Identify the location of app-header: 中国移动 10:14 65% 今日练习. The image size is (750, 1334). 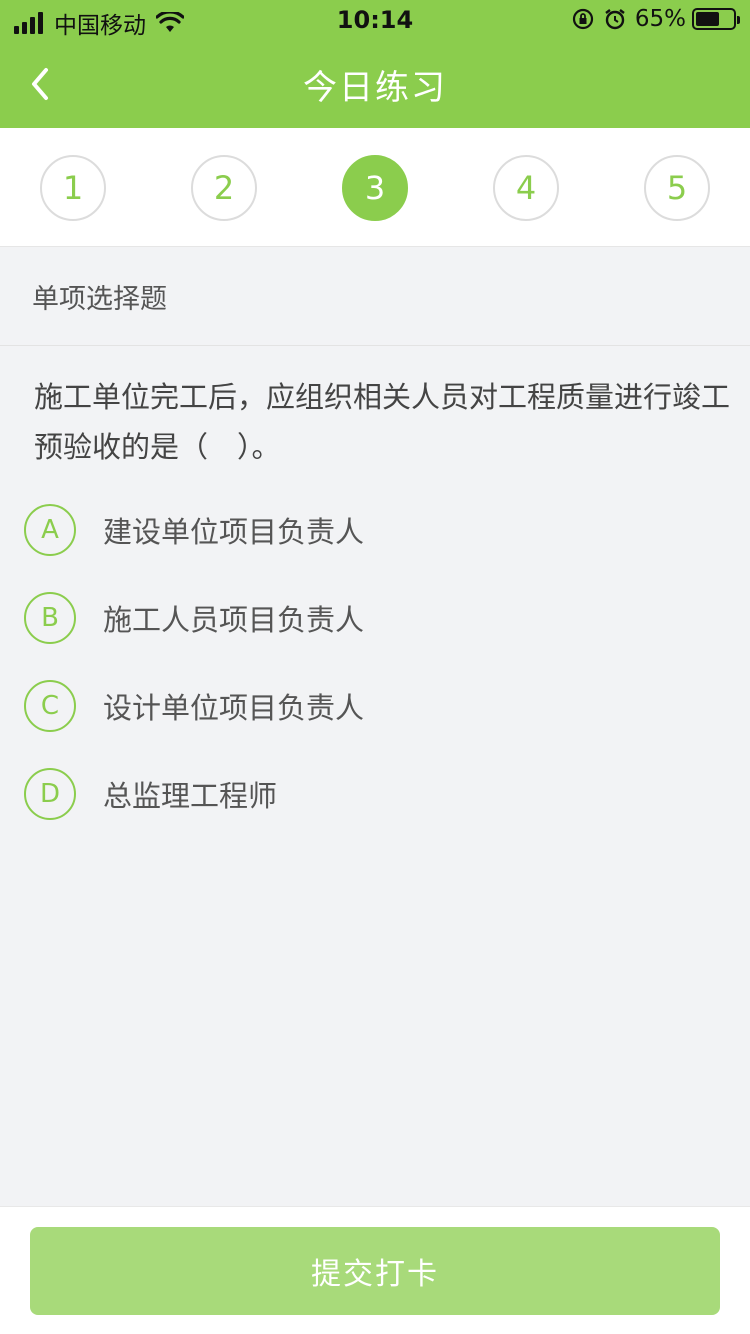
(375, 64).